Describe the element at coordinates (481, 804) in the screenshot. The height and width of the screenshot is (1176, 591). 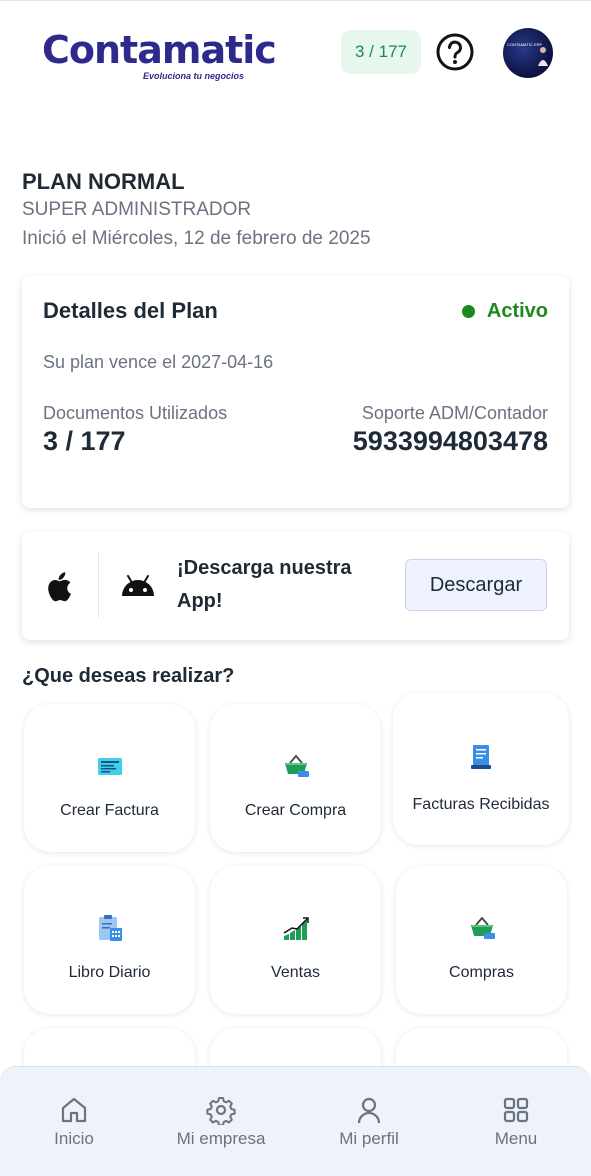
I see `tile-label: Facturas Recibidas` at that location.